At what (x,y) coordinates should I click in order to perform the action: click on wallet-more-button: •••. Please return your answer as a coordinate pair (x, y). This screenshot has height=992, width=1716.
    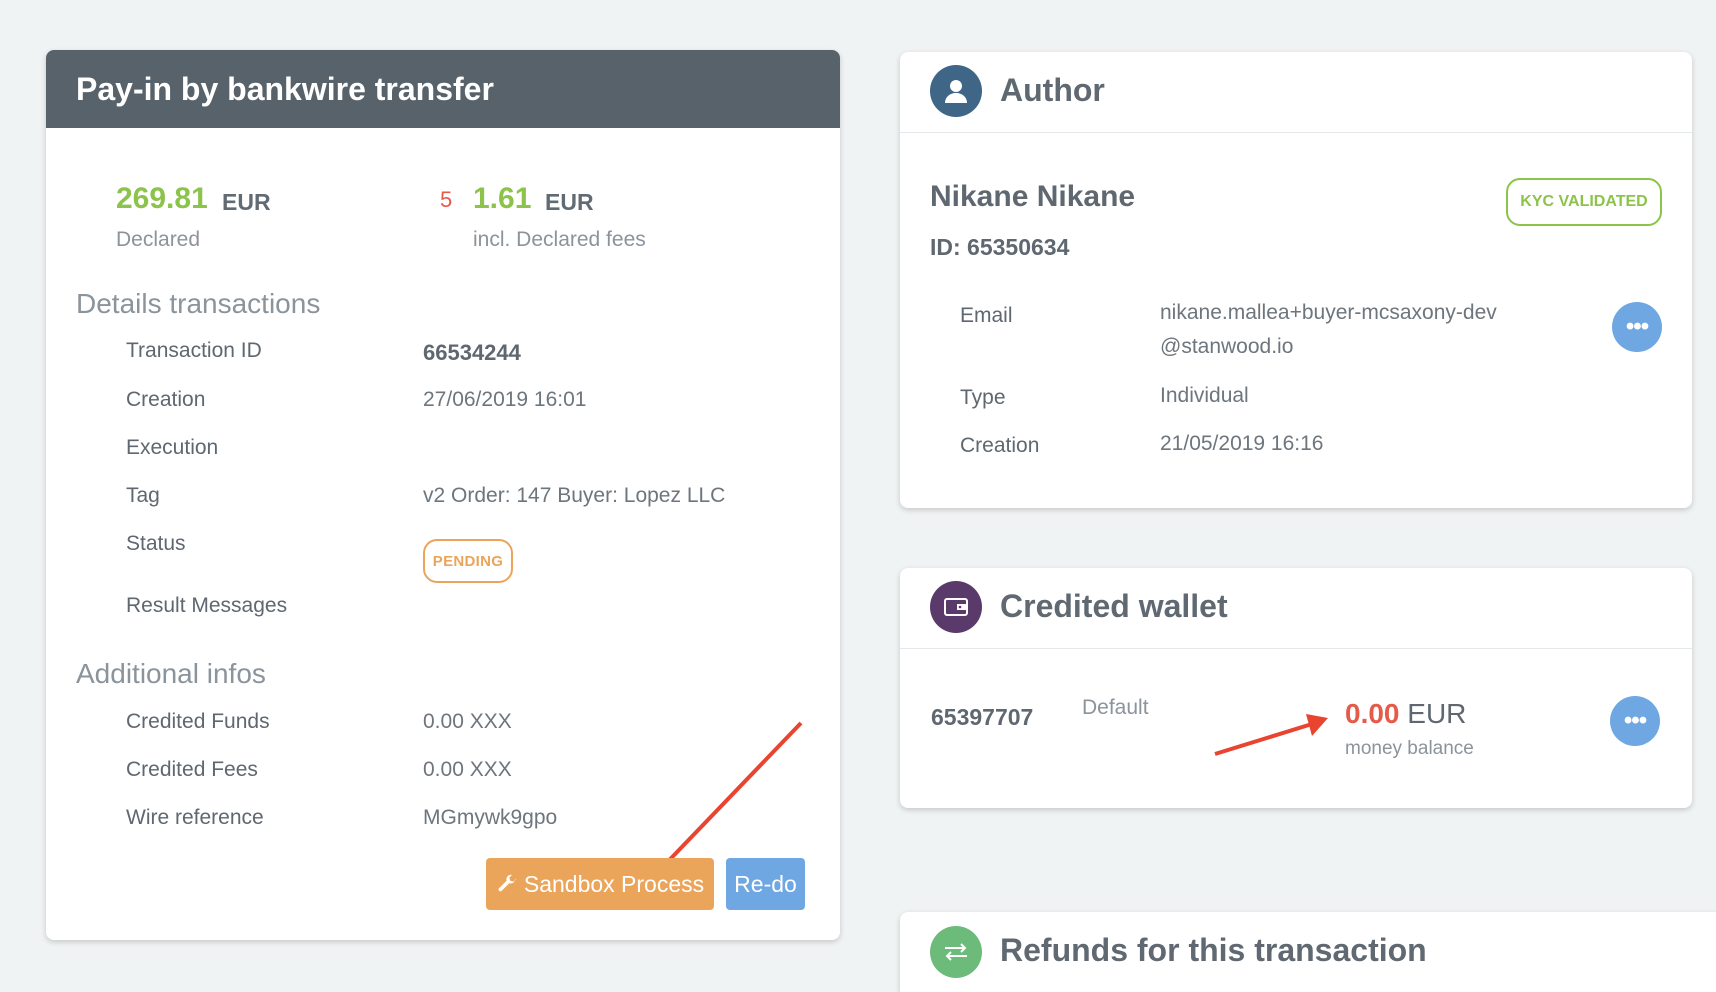
    Looking at the image, I should click on (1635, 721).